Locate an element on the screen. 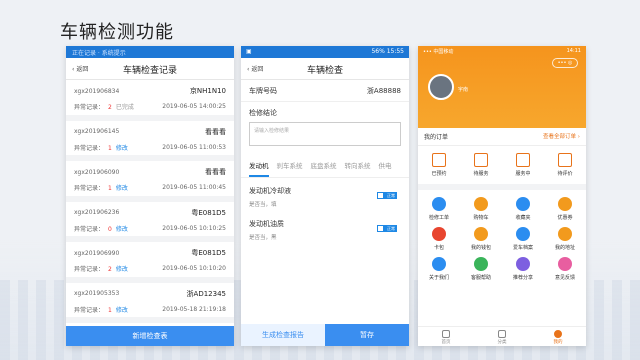 This screenshot has width=640, height=360. order-status-item: 服务中 is located at coordinates (523, 165).